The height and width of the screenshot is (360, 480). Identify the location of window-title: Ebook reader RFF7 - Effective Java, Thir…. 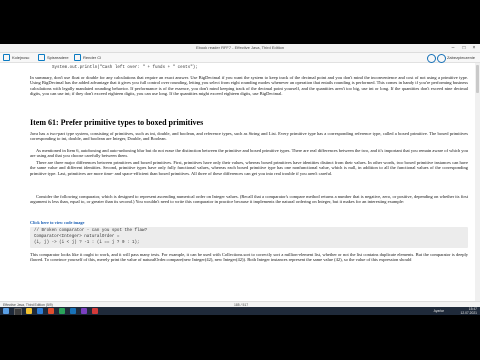
(240, 47).